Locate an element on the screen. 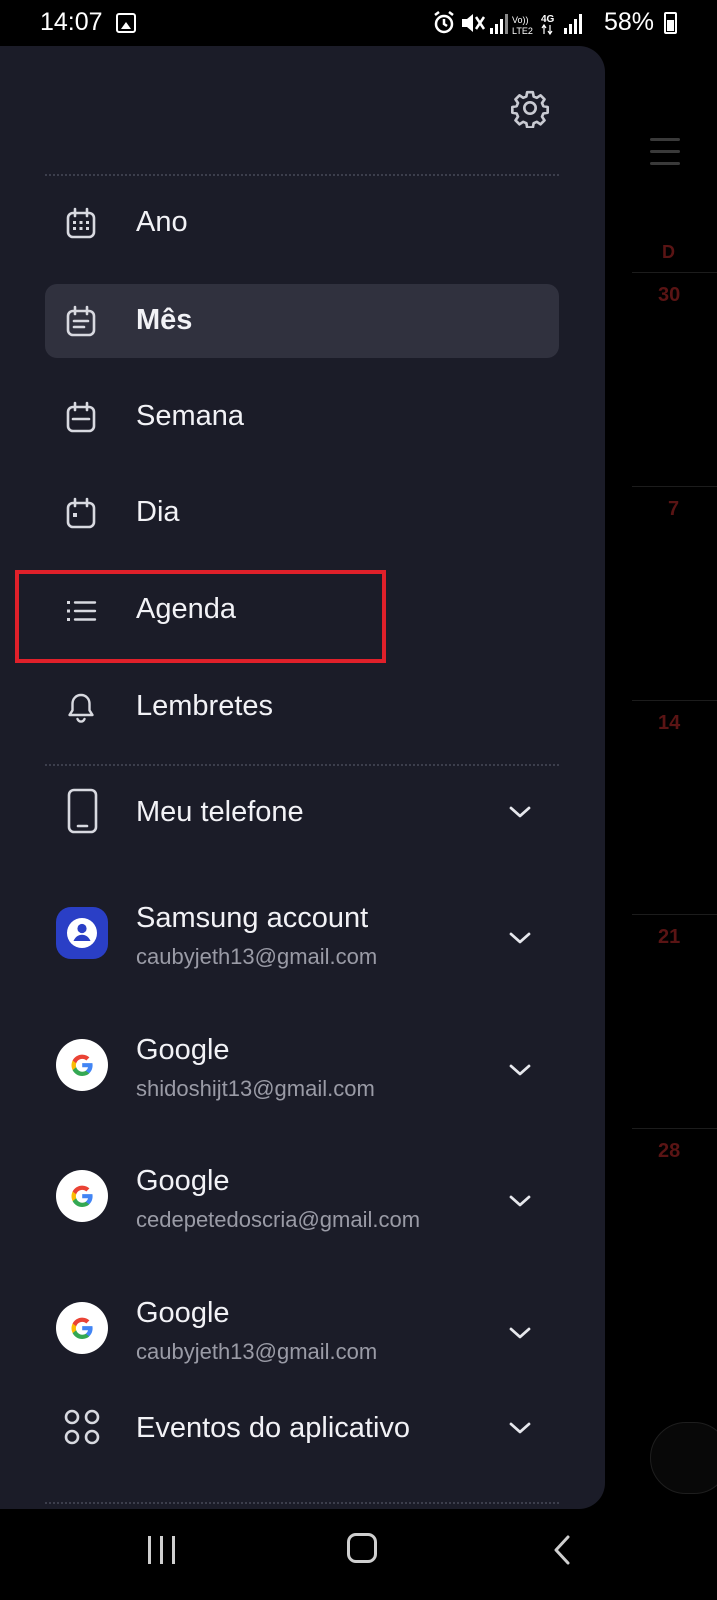 Image resolution: width=717 pixels, height=1600 pixels. bell-icon is located at coordinates (81, 708).